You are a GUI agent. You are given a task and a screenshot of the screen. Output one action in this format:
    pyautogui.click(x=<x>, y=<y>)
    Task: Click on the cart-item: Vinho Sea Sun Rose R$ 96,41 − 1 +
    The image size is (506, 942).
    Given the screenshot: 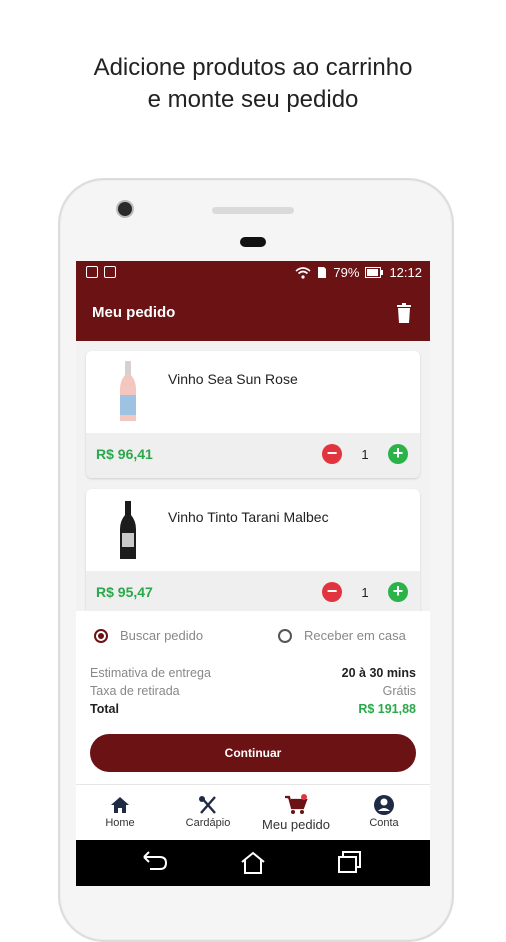 What is the action you would take?
    pyautogui.click(x=253, y=414)
    